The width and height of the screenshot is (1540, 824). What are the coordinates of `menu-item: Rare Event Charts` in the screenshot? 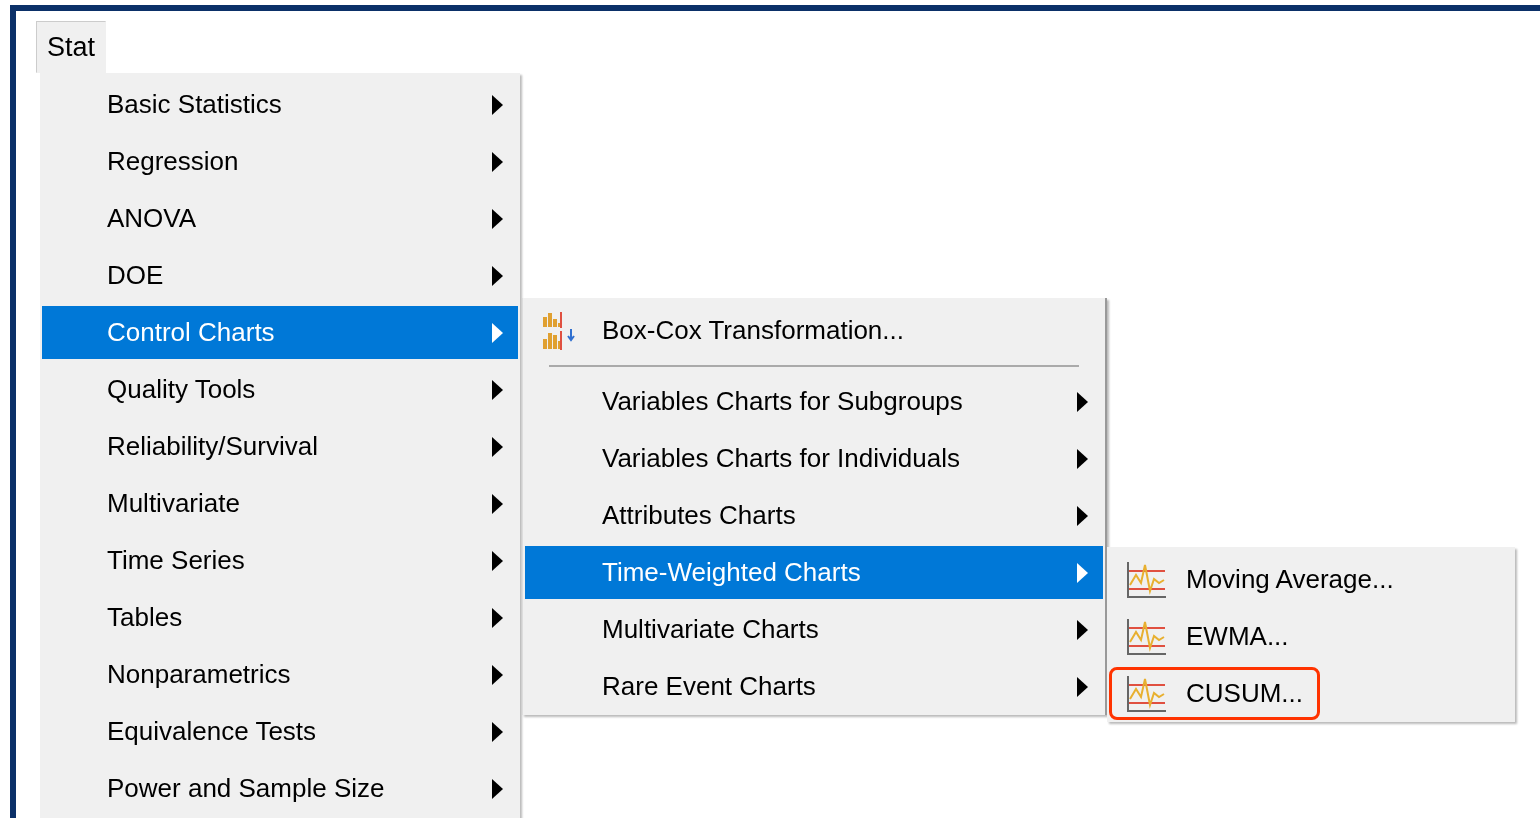 It's located at (814, 686).